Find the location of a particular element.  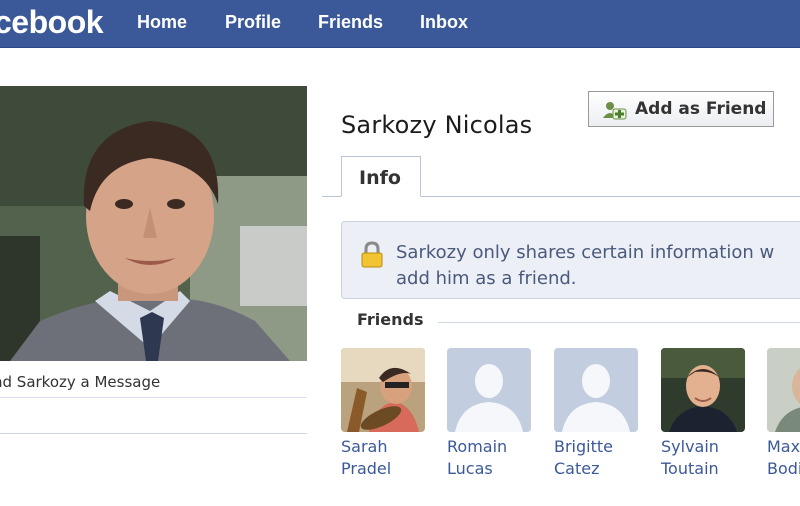

profile-name: Sarkozy Nicolas is located at coordinates (437, 125).